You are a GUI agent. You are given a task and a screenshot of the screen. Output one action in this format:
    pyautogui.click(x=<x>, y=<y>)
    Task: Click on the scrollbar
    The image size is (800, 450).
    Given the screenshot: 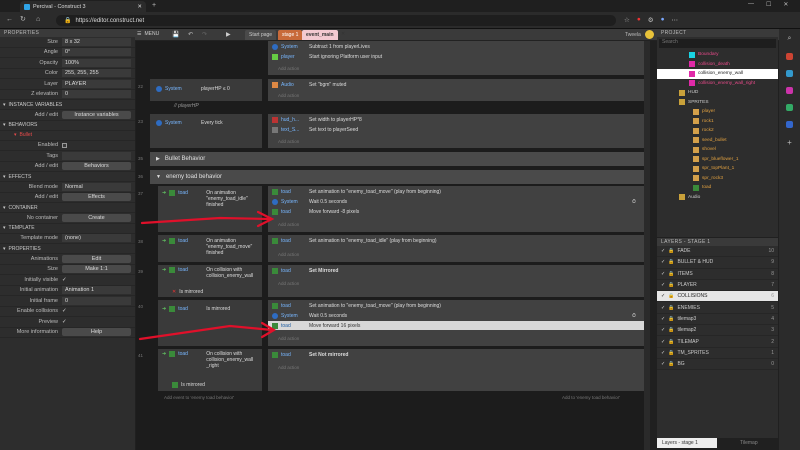 What is the action you would take?
    pyautogui.click(x=647, y=245)
    